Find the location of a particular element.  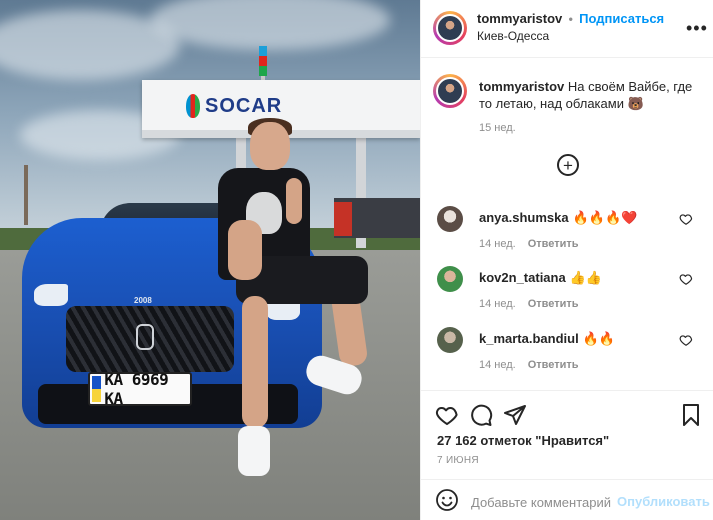

load-more-comments-button: + is located at coordinates (568, 165).